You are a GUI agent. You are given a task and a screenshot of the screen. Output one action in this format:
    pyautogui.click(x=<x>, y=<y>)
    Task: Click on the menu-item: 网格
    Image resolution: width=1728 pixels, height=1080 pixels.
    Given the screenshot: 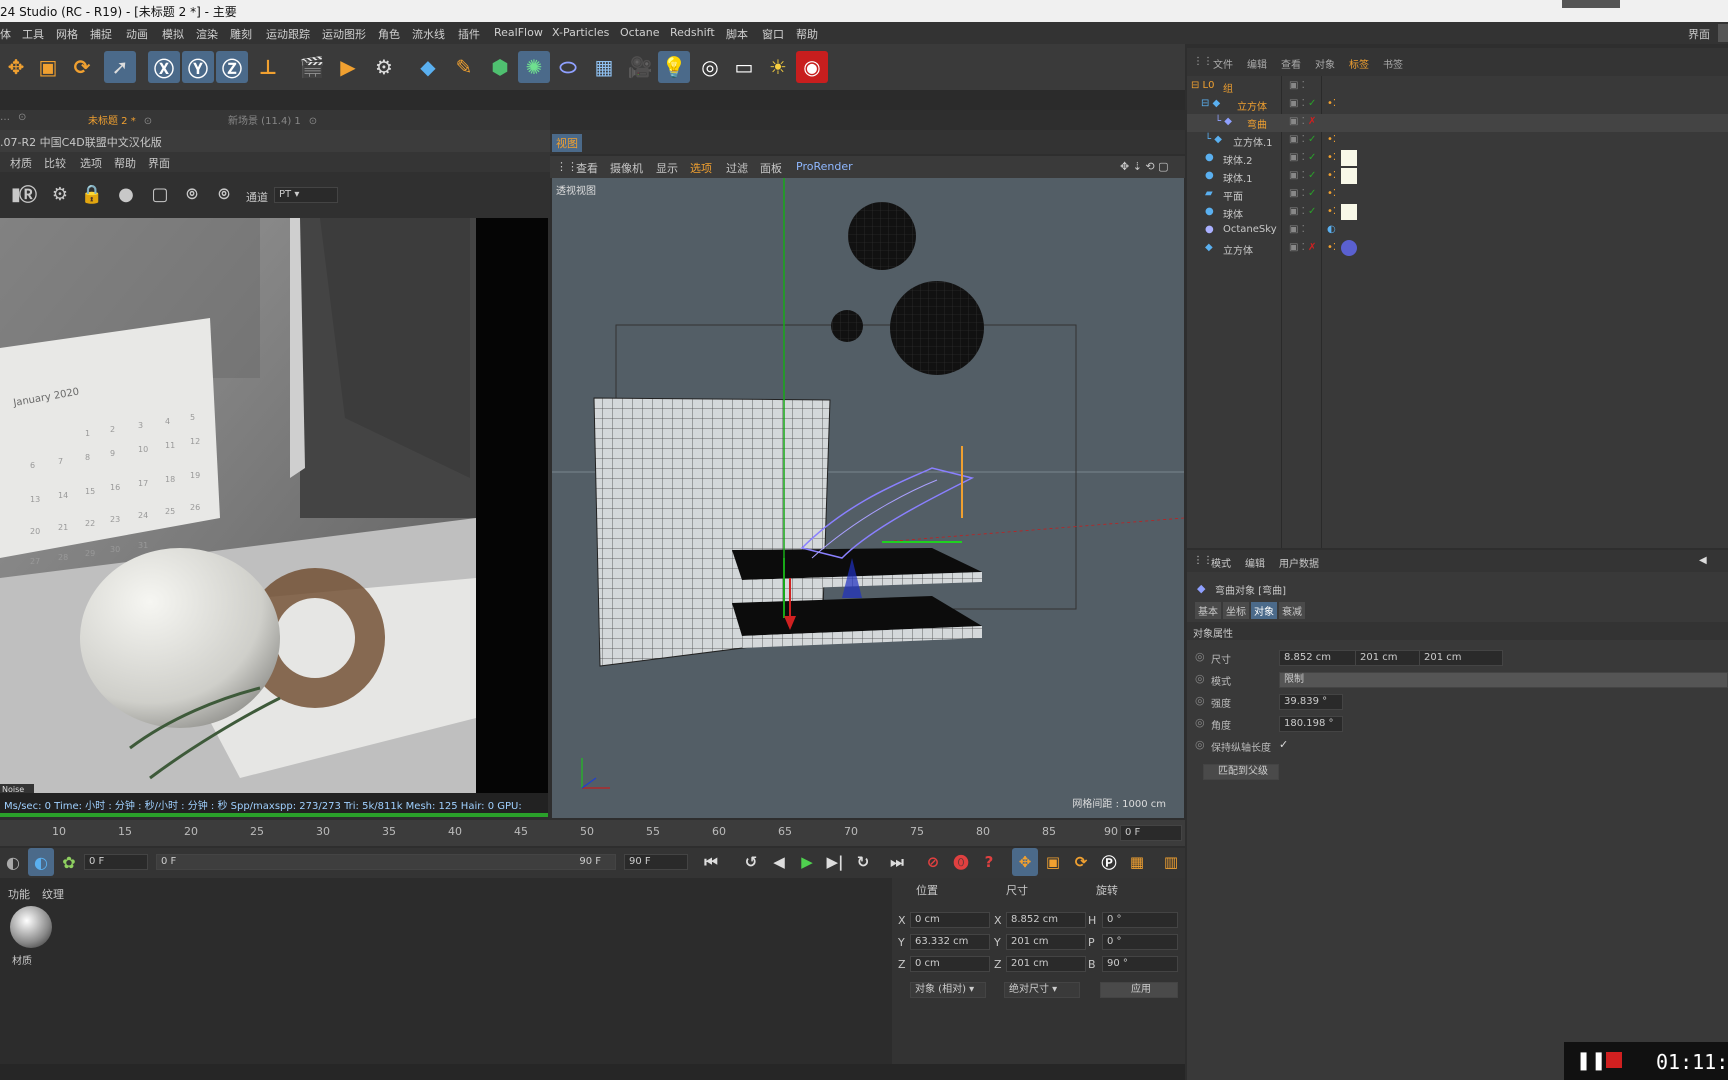 What is the action you would take?
    pyautogui.click(x=67, y=34)
    